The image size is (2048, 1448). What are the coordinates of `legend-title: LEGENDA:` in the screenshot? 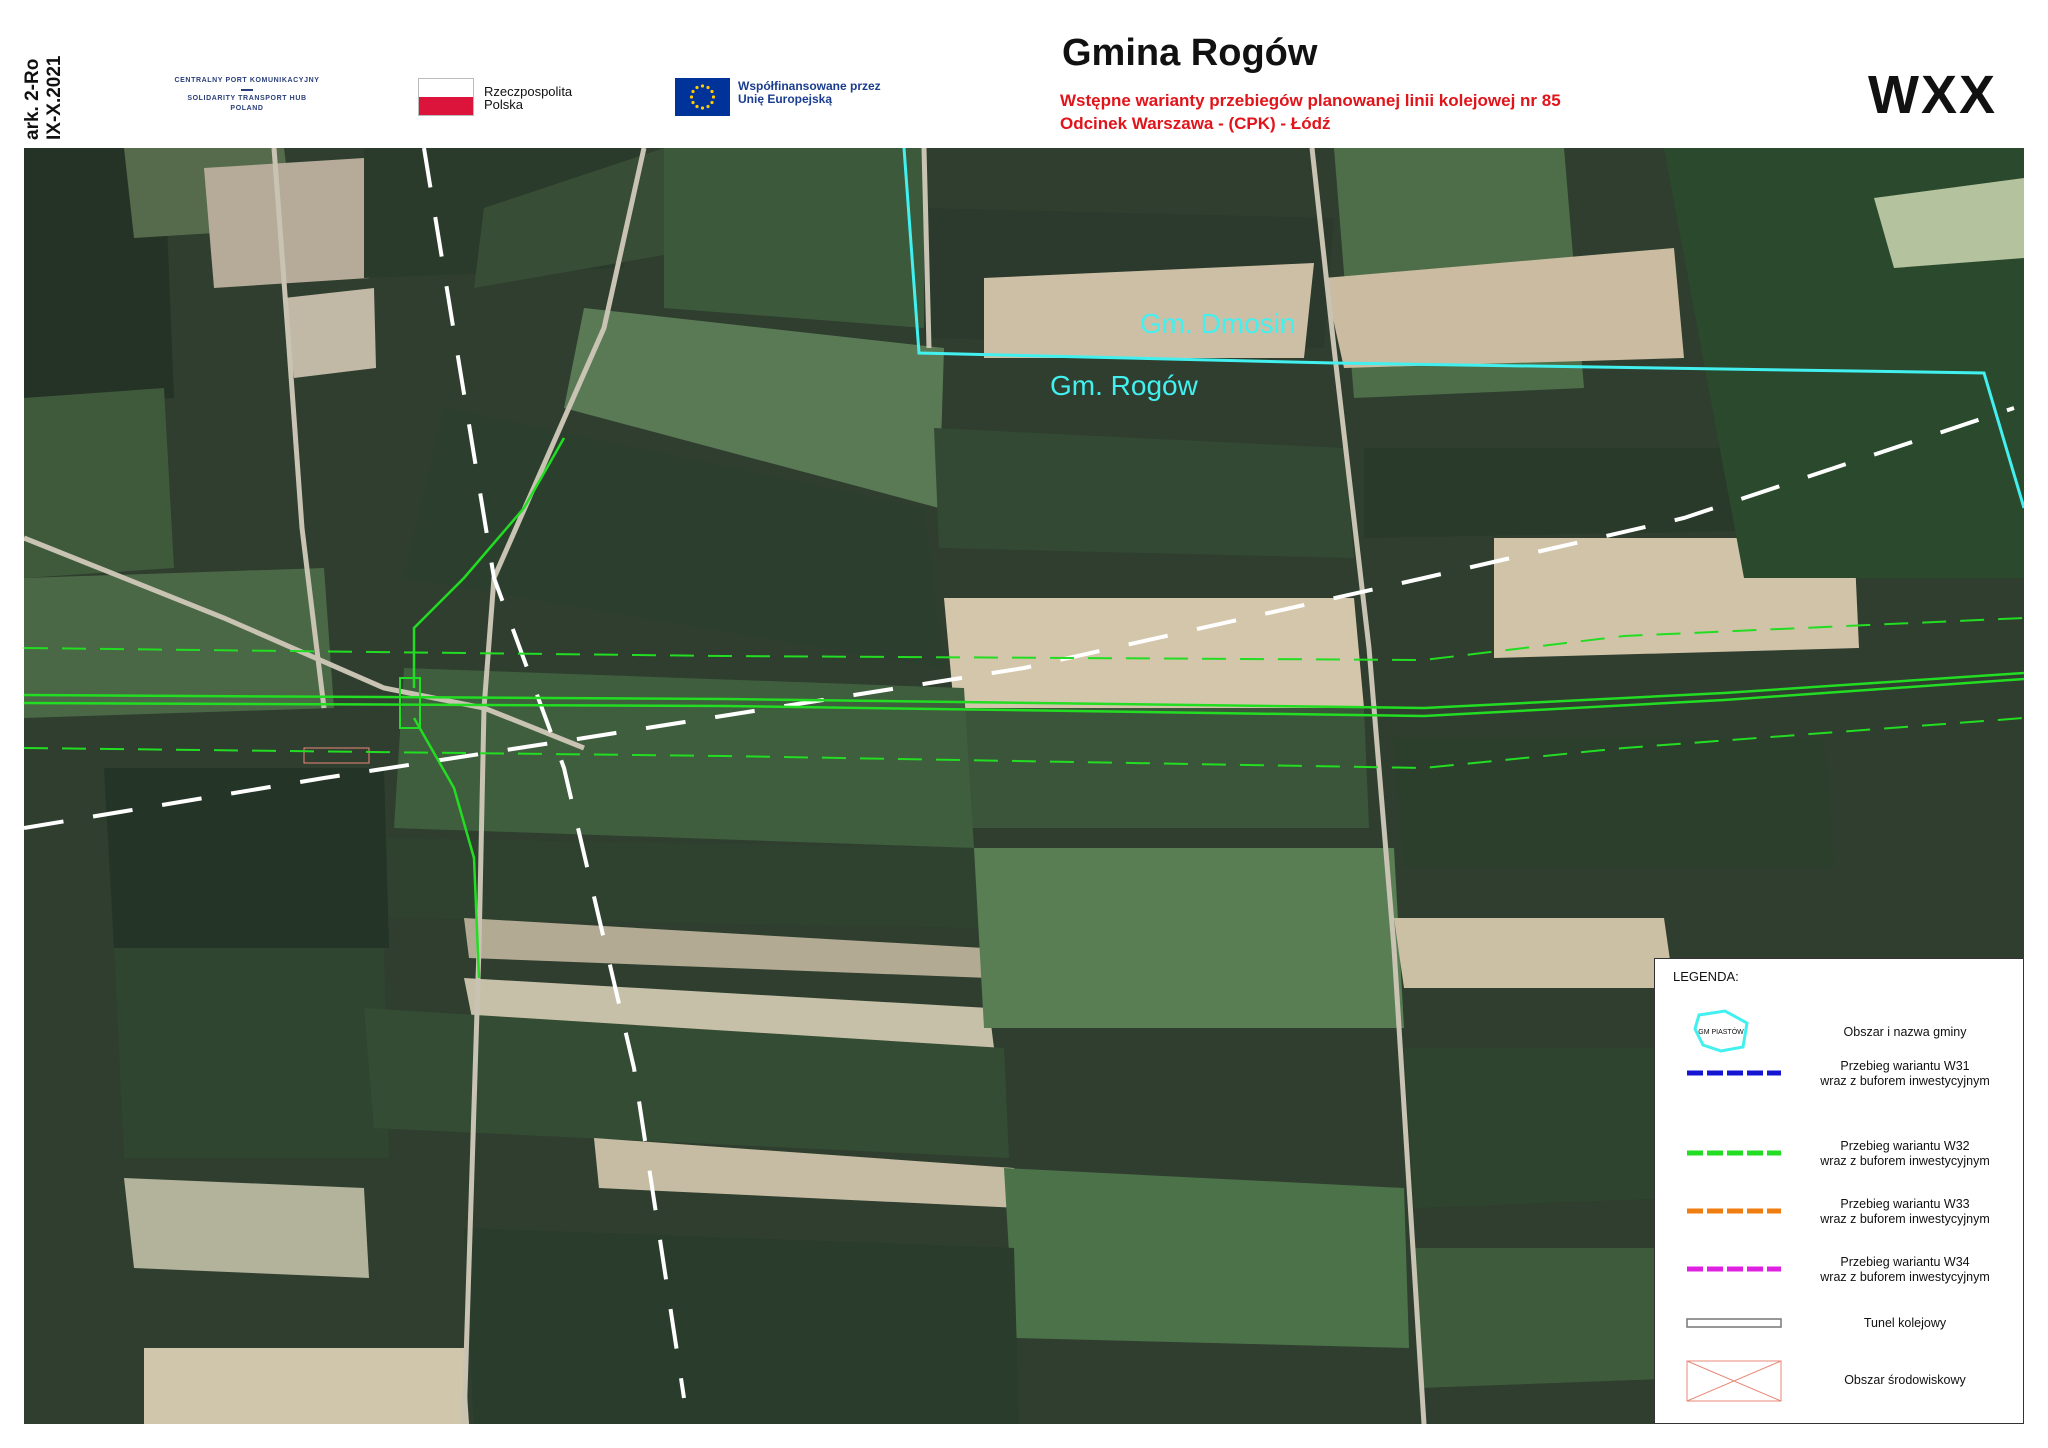 It's located at (1706, 976).